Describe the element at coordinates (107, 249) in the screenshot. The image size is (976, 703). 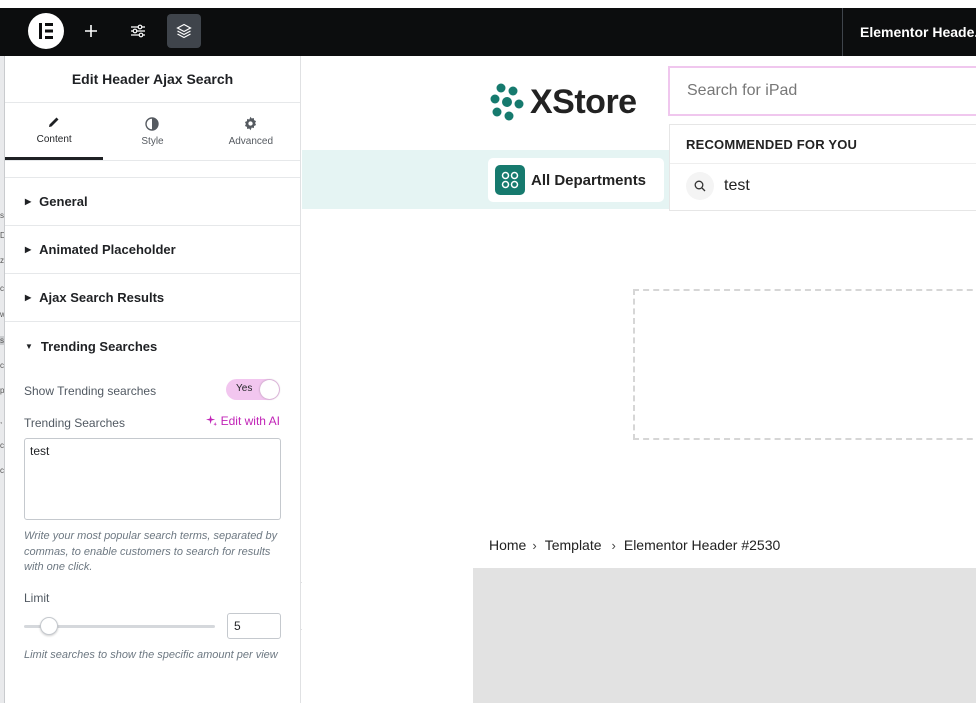
I see `section-animated-placeholder-label: Animated Placeholder` at that location.